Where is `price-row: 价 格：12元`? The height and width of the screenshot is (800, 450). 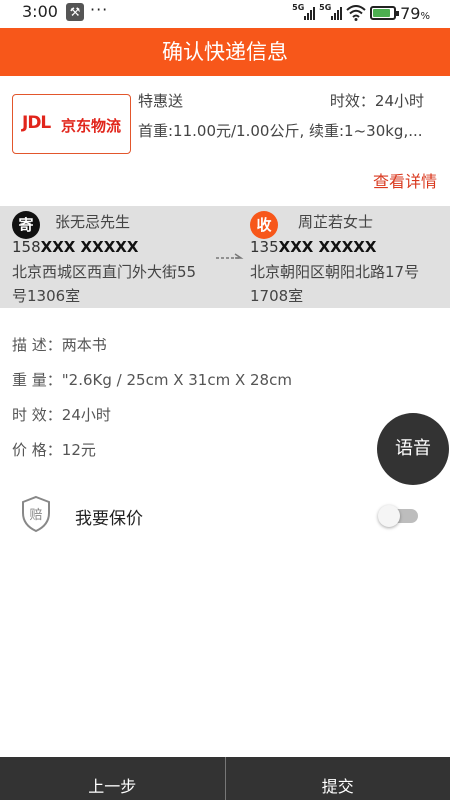
price-row: 价 格：12元 is located at coordinates (54, 449).